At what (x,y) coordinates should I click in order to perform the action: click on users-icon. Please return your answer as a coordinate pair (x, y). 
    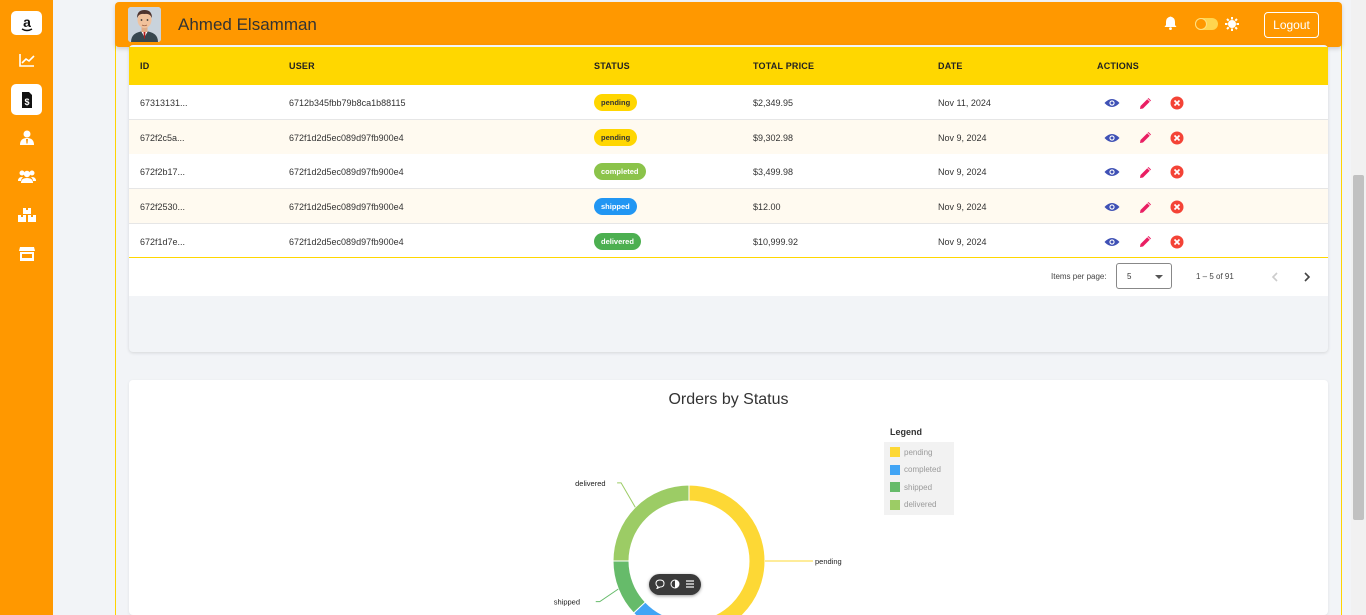
    Looking at the image, I should click on (26, 176).